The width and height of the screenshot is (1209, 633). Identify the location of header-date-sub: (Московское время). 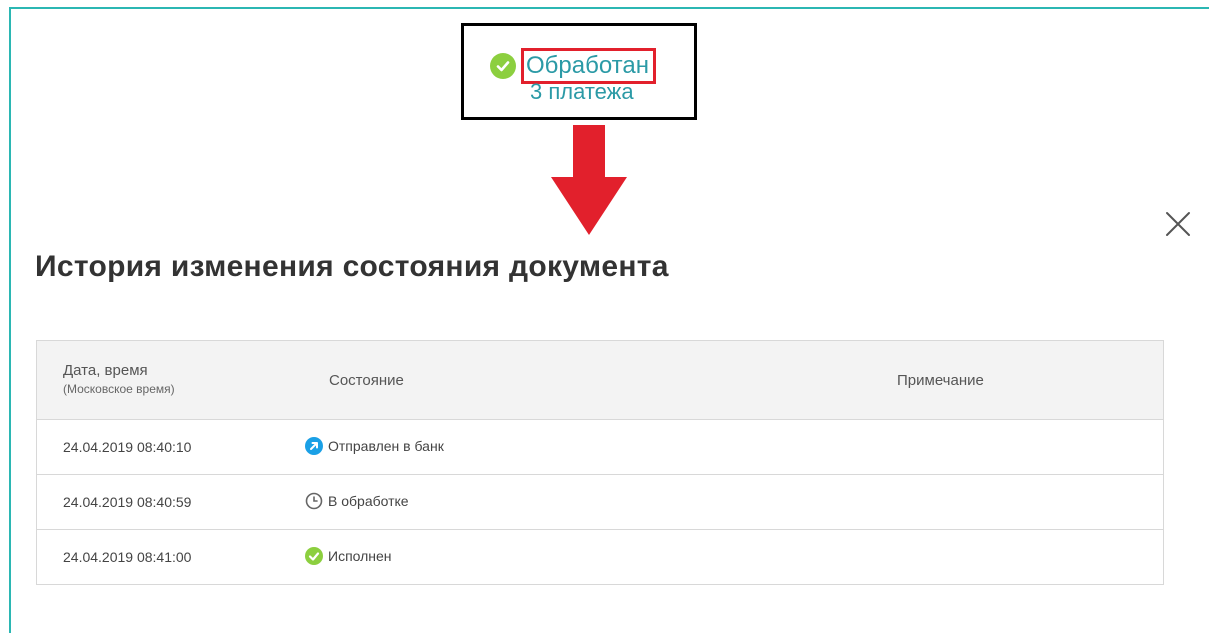
(119, 389).